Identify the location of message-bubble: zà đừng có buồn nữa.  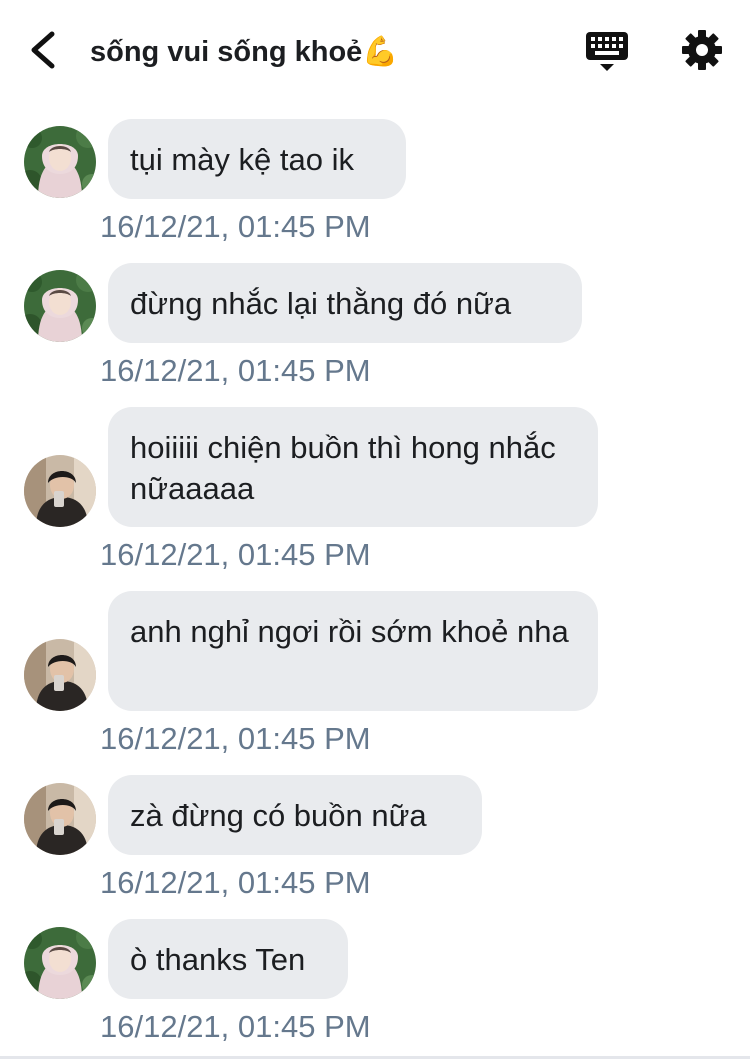
(295, 815).